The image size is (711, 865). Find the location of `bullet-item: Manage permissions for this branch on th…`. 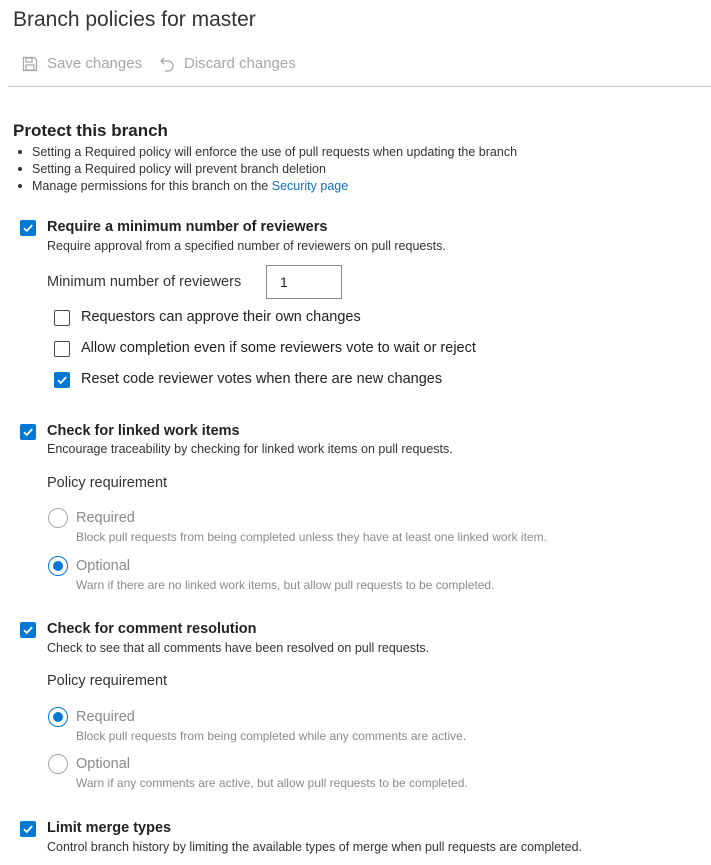

bullet-item: Manage permissions for this branch on th… is located at coordinates (265, 185).